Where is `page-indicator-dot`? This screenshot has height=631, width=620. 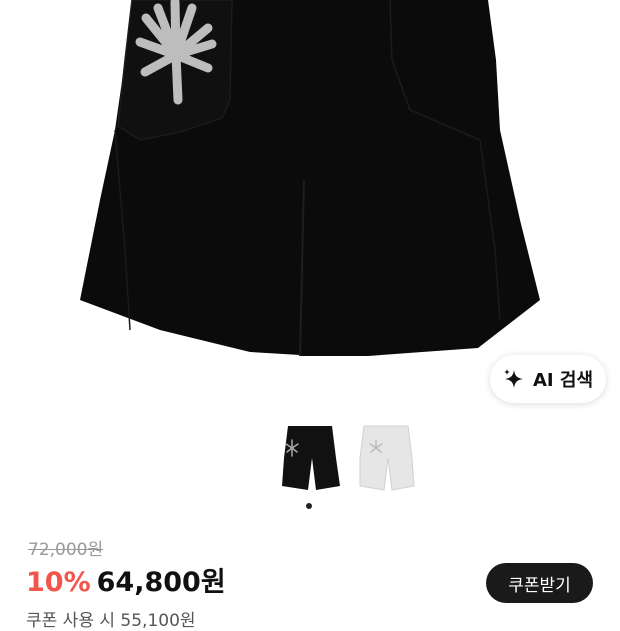 page-indicator-dot is located at coordinates (309, 506).